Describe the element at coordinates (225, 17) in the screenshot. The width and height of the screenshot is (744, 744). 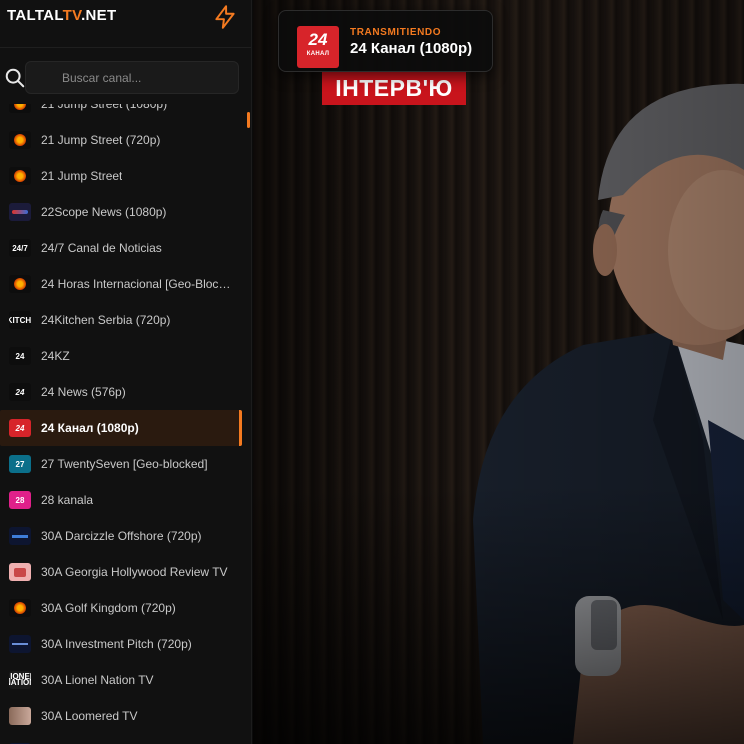
I see `lightning-bolt-icon` at that location.